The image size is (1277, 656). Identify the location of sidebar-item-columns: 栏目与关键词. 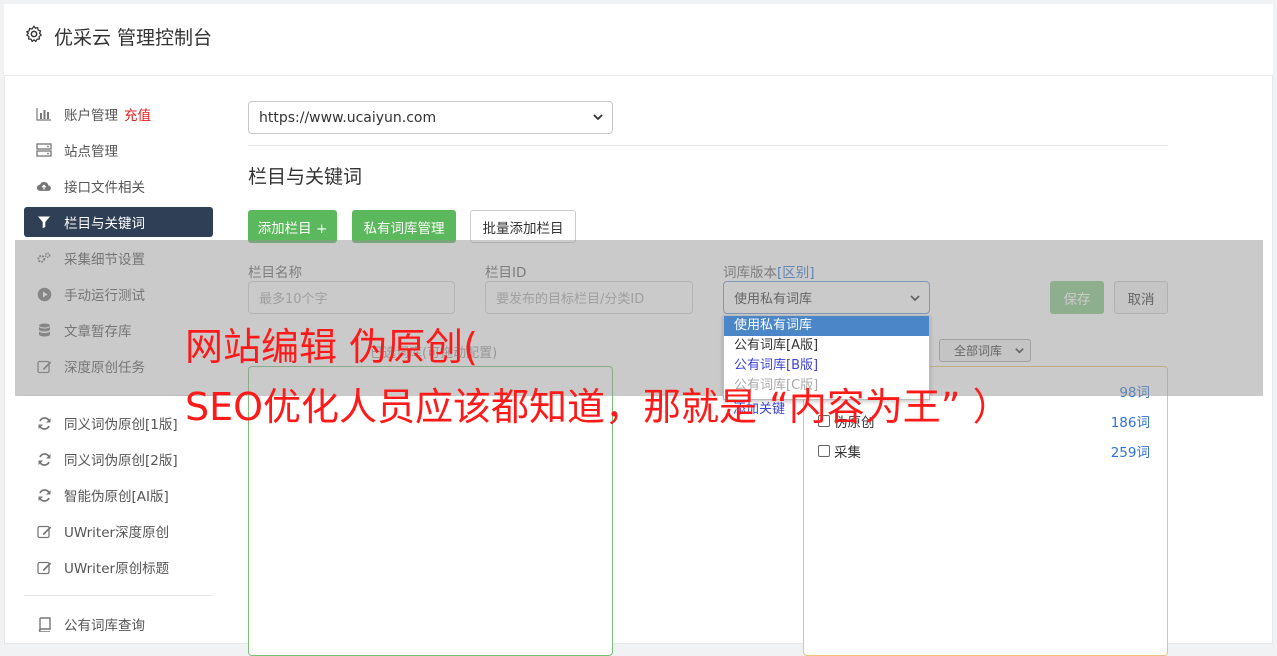
(118, 222).